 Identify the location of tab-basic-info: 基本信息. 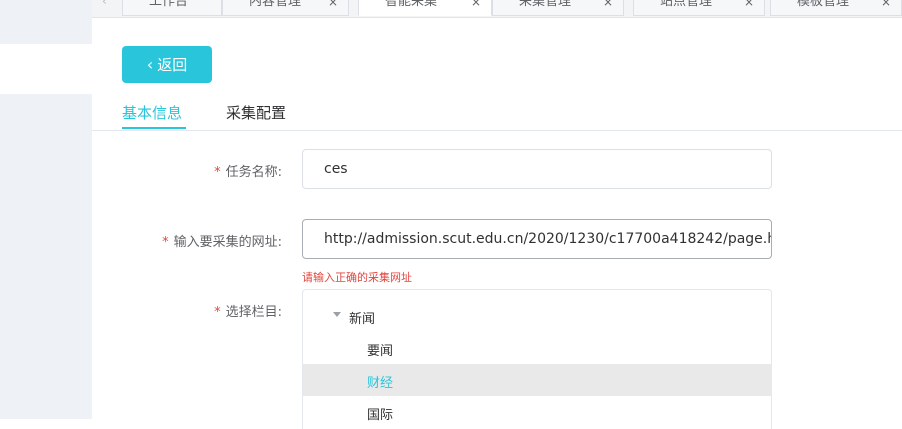
(152, 112).